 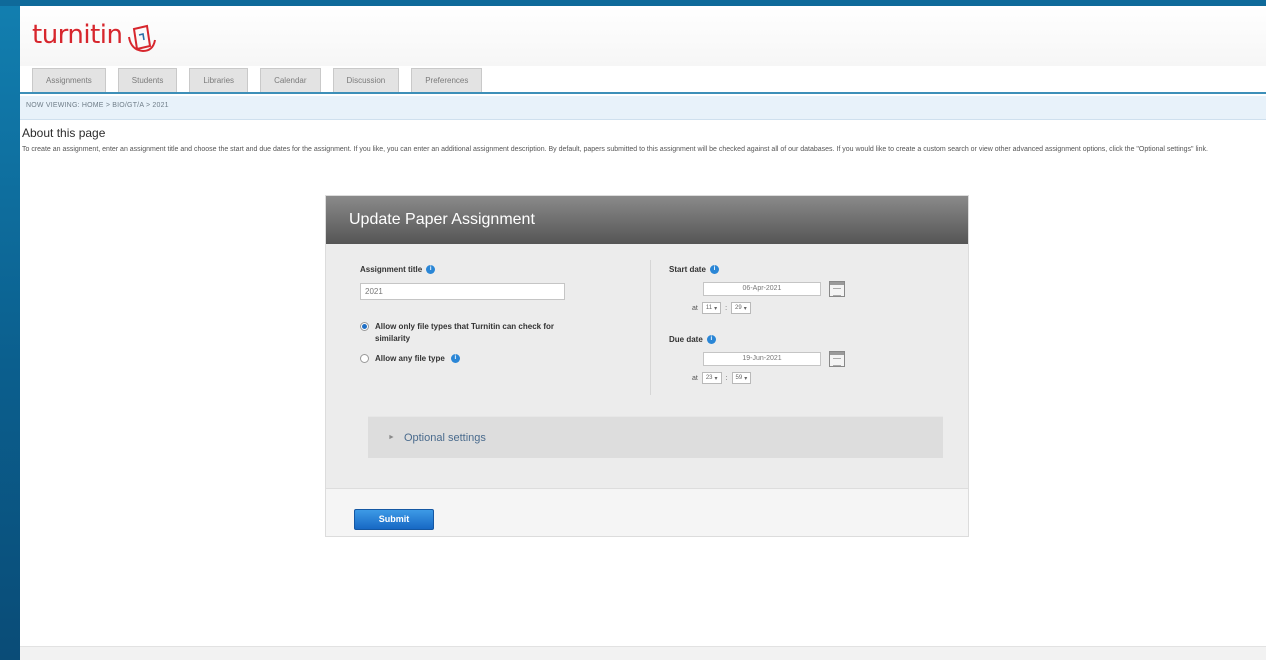 I want to click on tab-libraries: Libraries, so click(x=219, y=80).